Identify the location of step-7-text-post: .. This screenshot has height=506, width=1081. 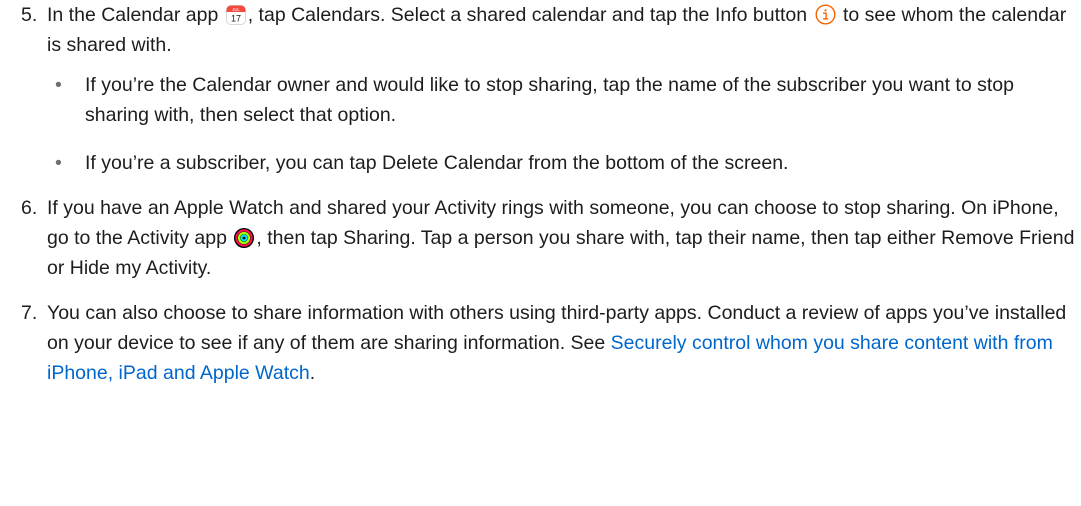
(312, 373).